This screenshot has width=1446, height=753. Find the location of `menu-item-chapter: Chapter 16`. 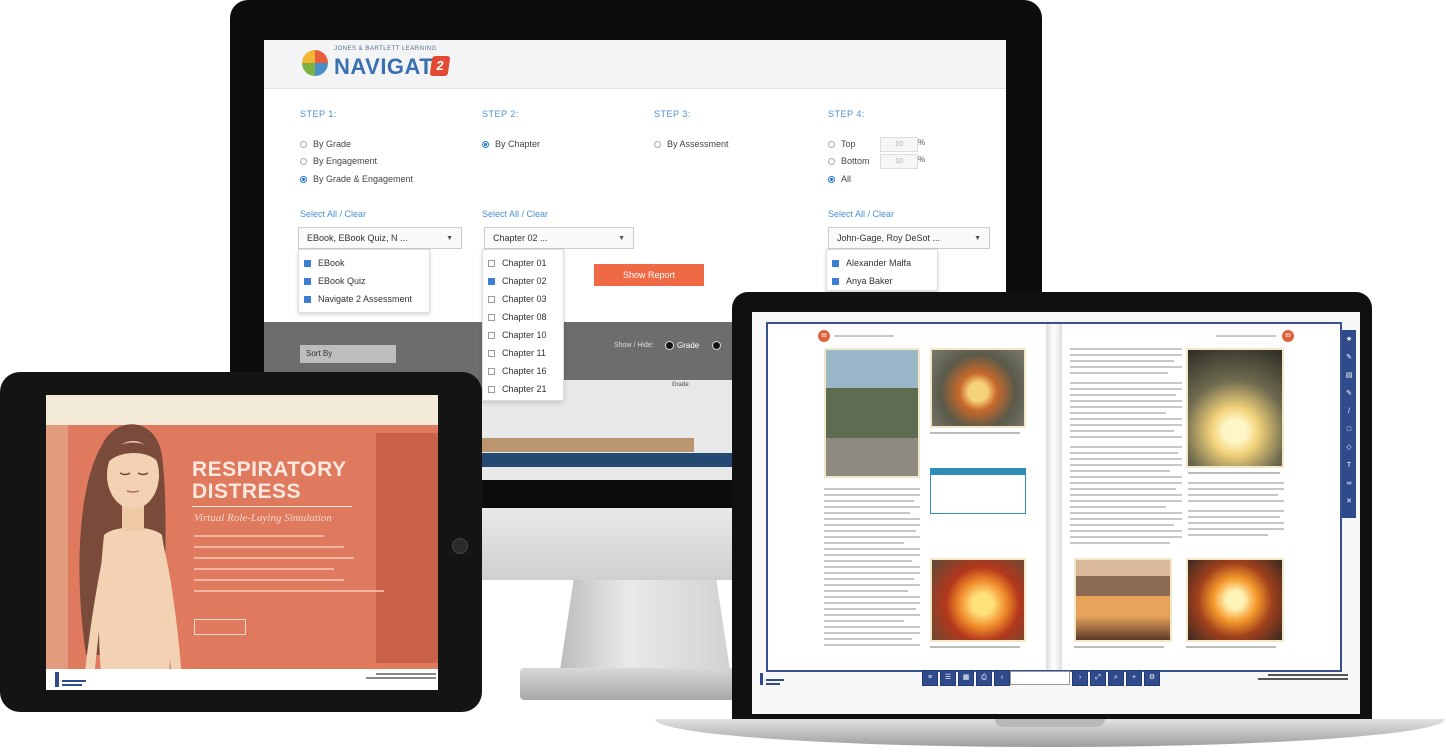

menu-item-chapter: Chapter 16 is located at coordinates (523, 371).